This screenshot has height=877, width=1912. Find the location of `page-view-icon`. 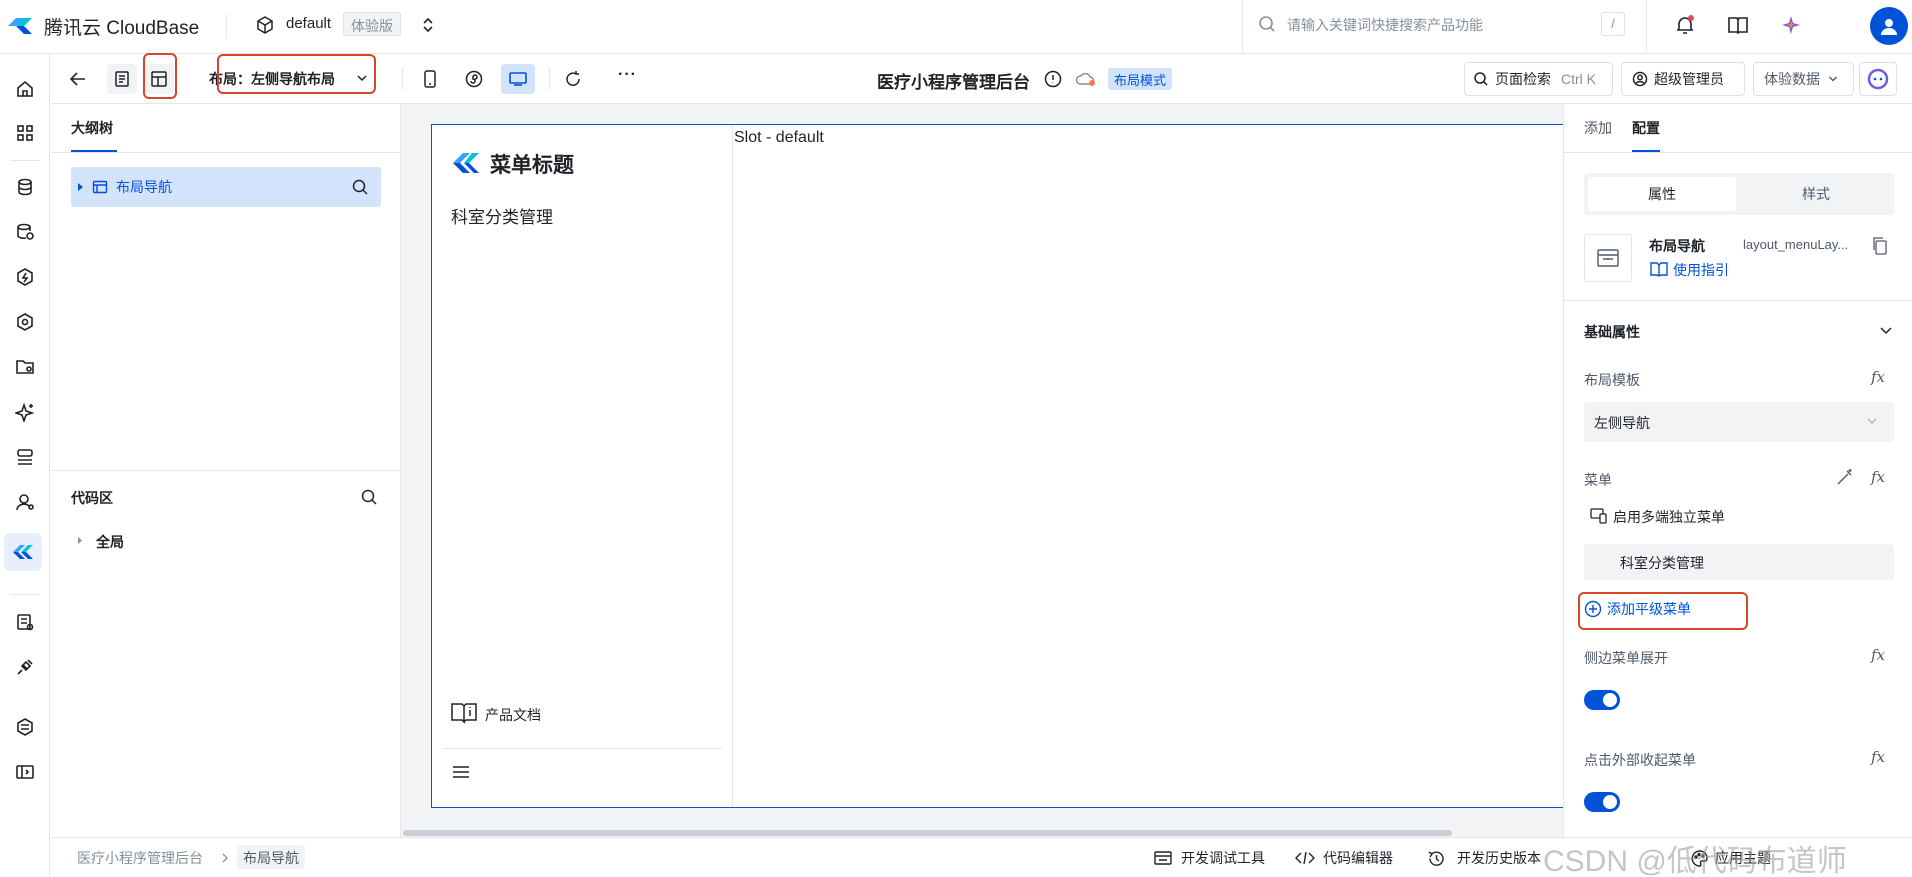

page-view-icon is located at coordinates (122, 79).